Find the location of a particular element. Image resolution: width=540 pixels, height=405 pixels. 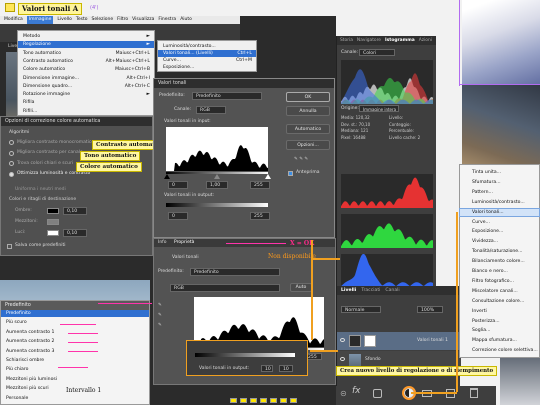

histogram-channel-select: Colori is located at coordinates (377, 52).